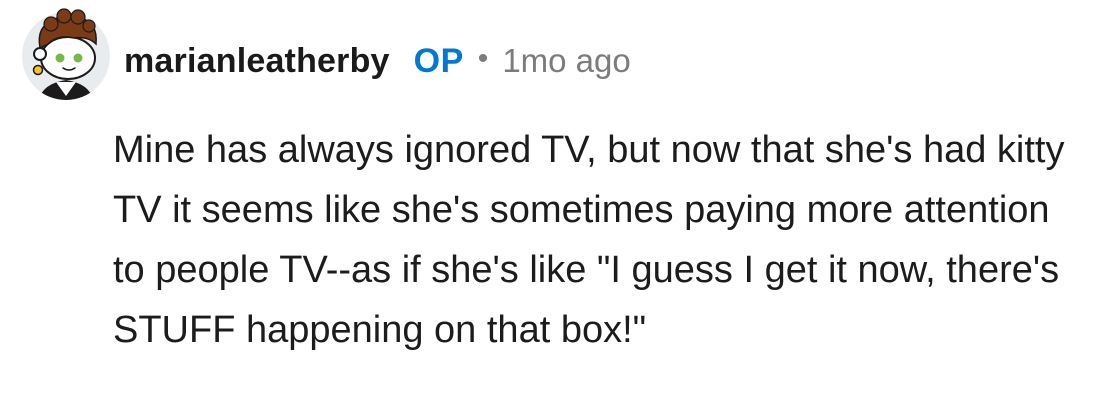 Image resolution: width=1103 pixels, height=416 pixels. I want to click on op-badge: OP, so click(438, 60).